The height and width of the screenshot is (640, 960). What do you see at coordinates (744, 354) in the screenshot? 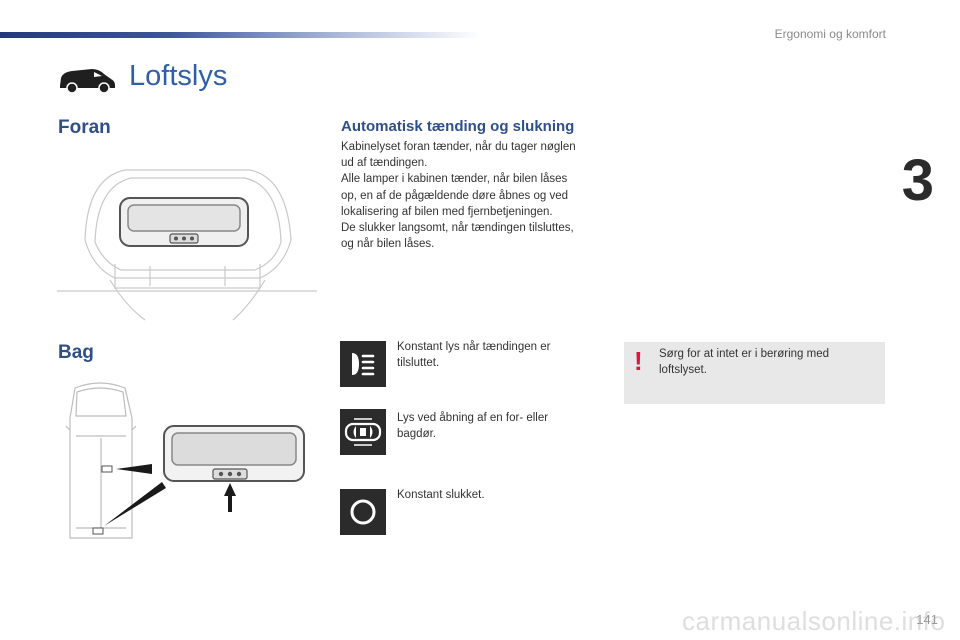
I see `warning-line: Sørg for at intet er i berøring med` at bounding box center [744, 354].